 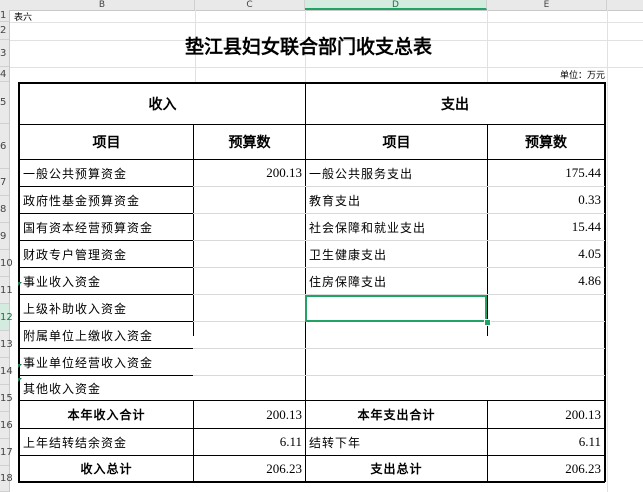 What do you see at coordinates (106, 442) in the screenshot?
I see `carryover-label: 上年结转结余资金` at bounding box center [106, 442].